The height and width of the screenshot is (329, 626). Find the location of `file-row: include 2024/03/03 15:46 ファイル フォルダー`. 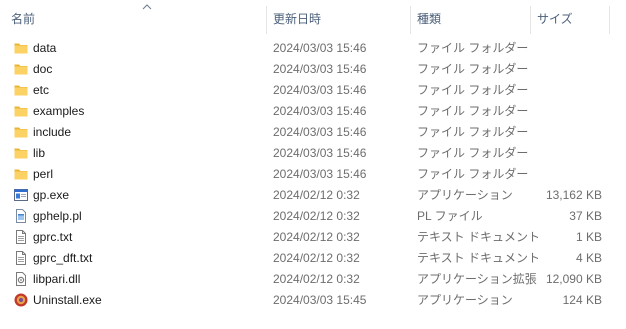

file-row: include 2024/03/03 15:46 ファイル フォルダー is located at coordinates (313, 132).